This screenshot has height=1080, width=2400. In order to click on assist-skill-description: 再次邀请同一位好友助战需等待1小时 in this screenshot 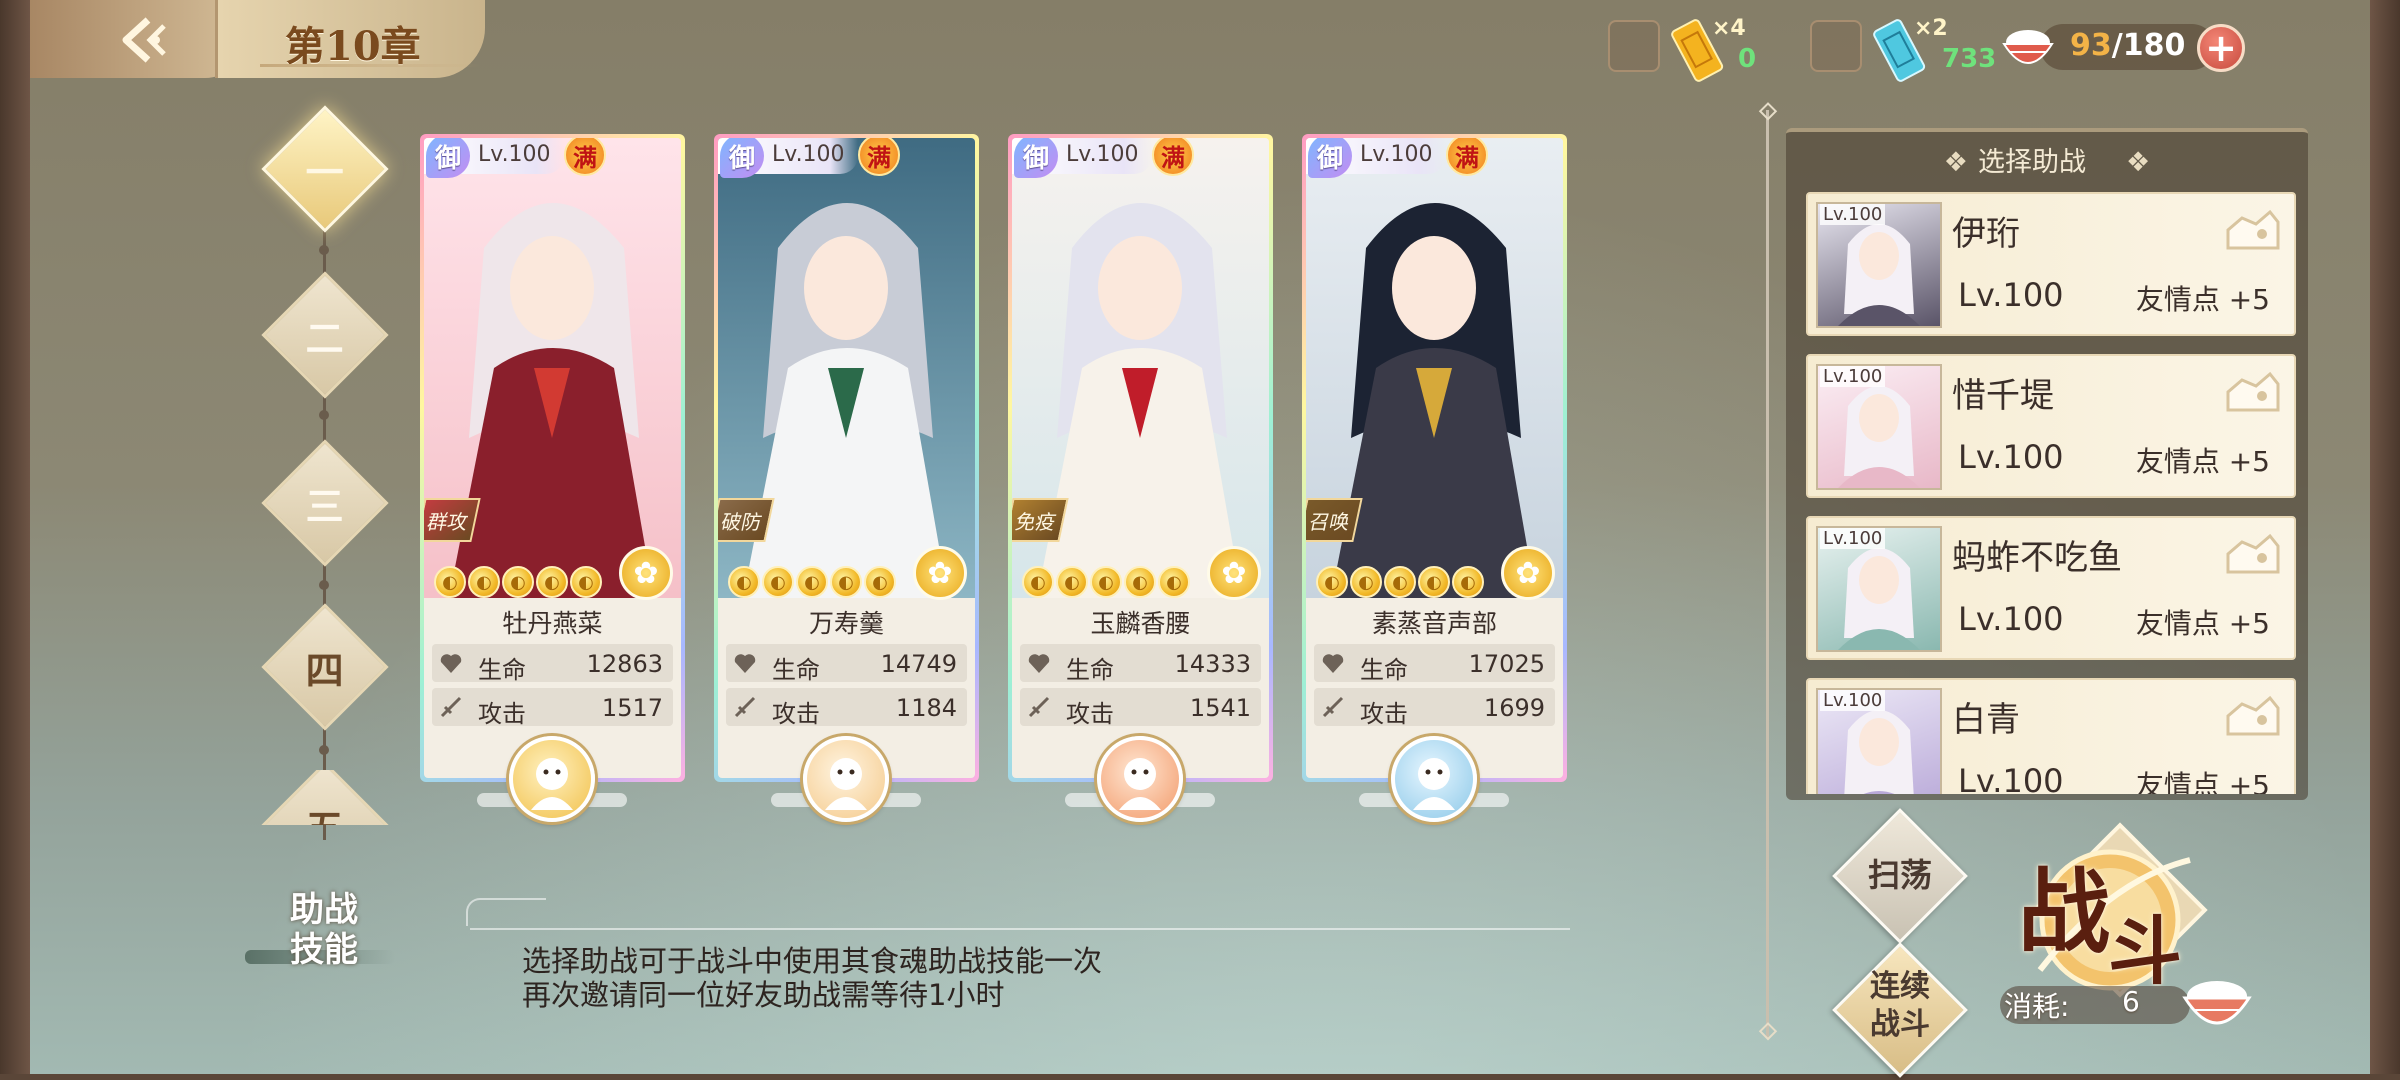, I will do `click(763, 995)`.